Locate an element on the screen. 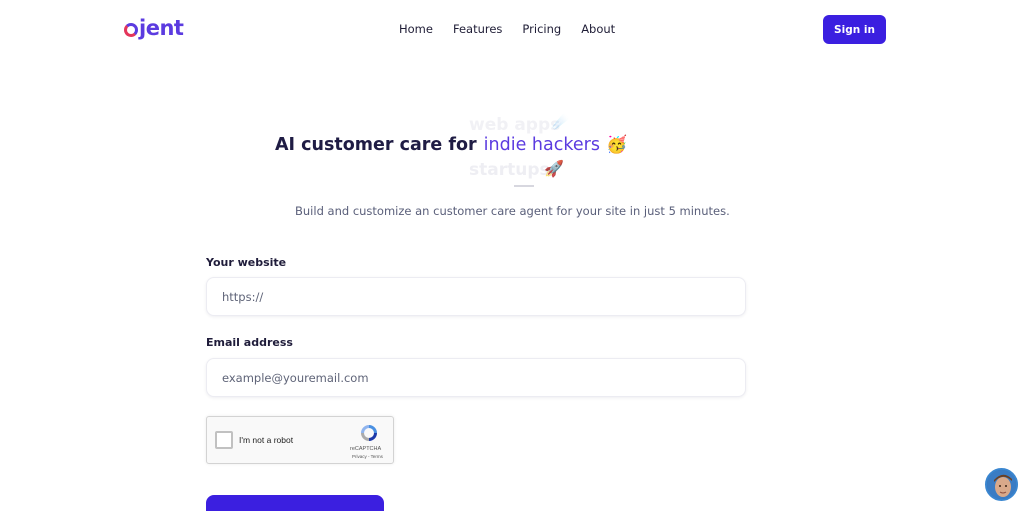 This screenshot has height=511, width=1024. website-label: Your website is located at coordinates (246, 262).